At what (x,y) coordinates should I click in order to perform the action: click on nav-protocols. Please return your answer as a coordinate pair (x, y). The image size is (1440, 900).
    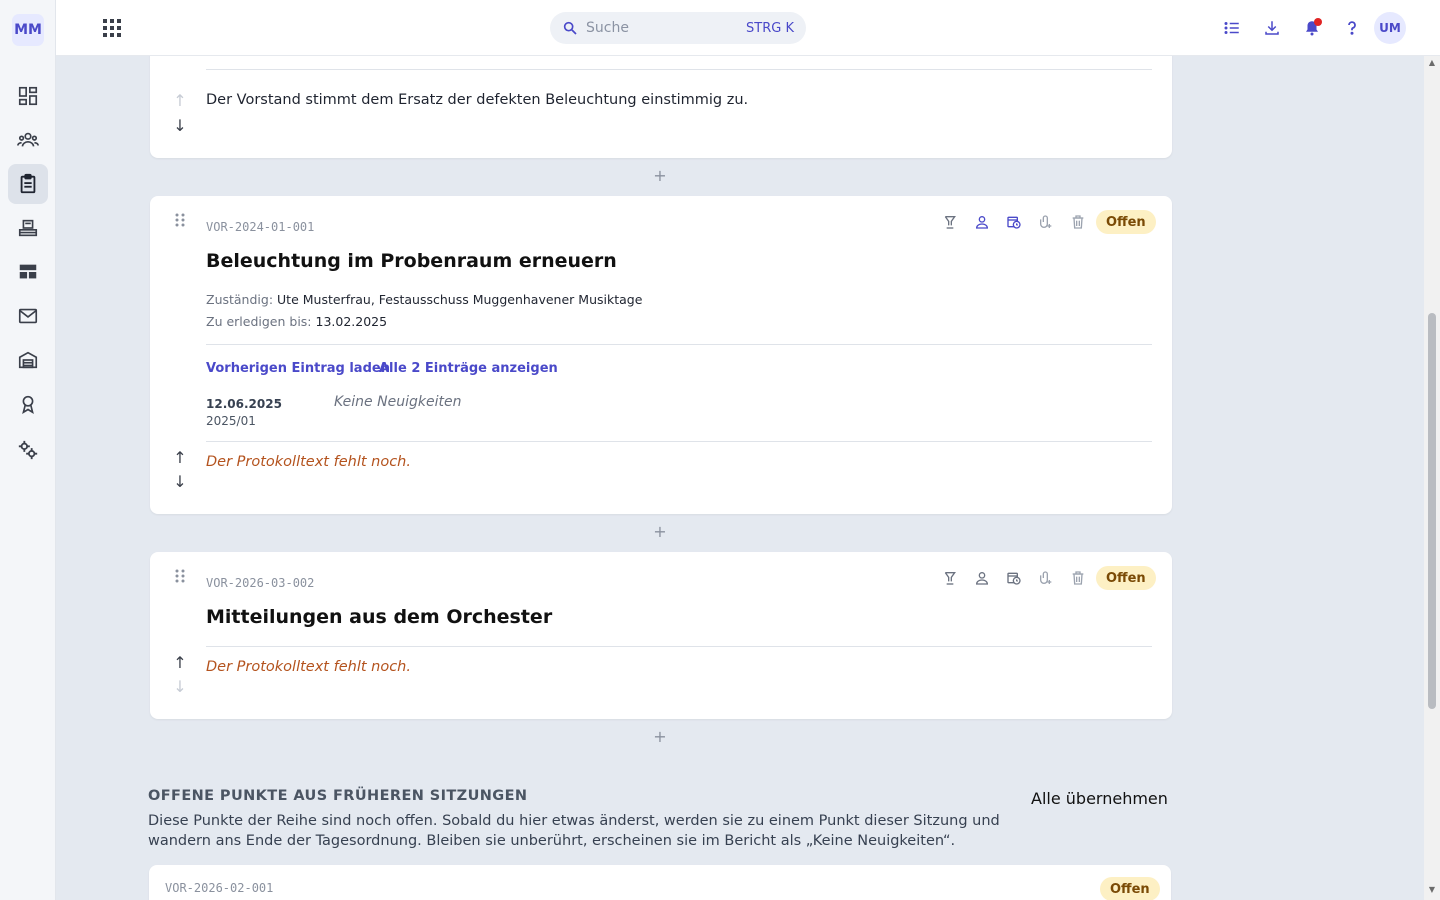
    Looking at the image, I should click on (28, 184).